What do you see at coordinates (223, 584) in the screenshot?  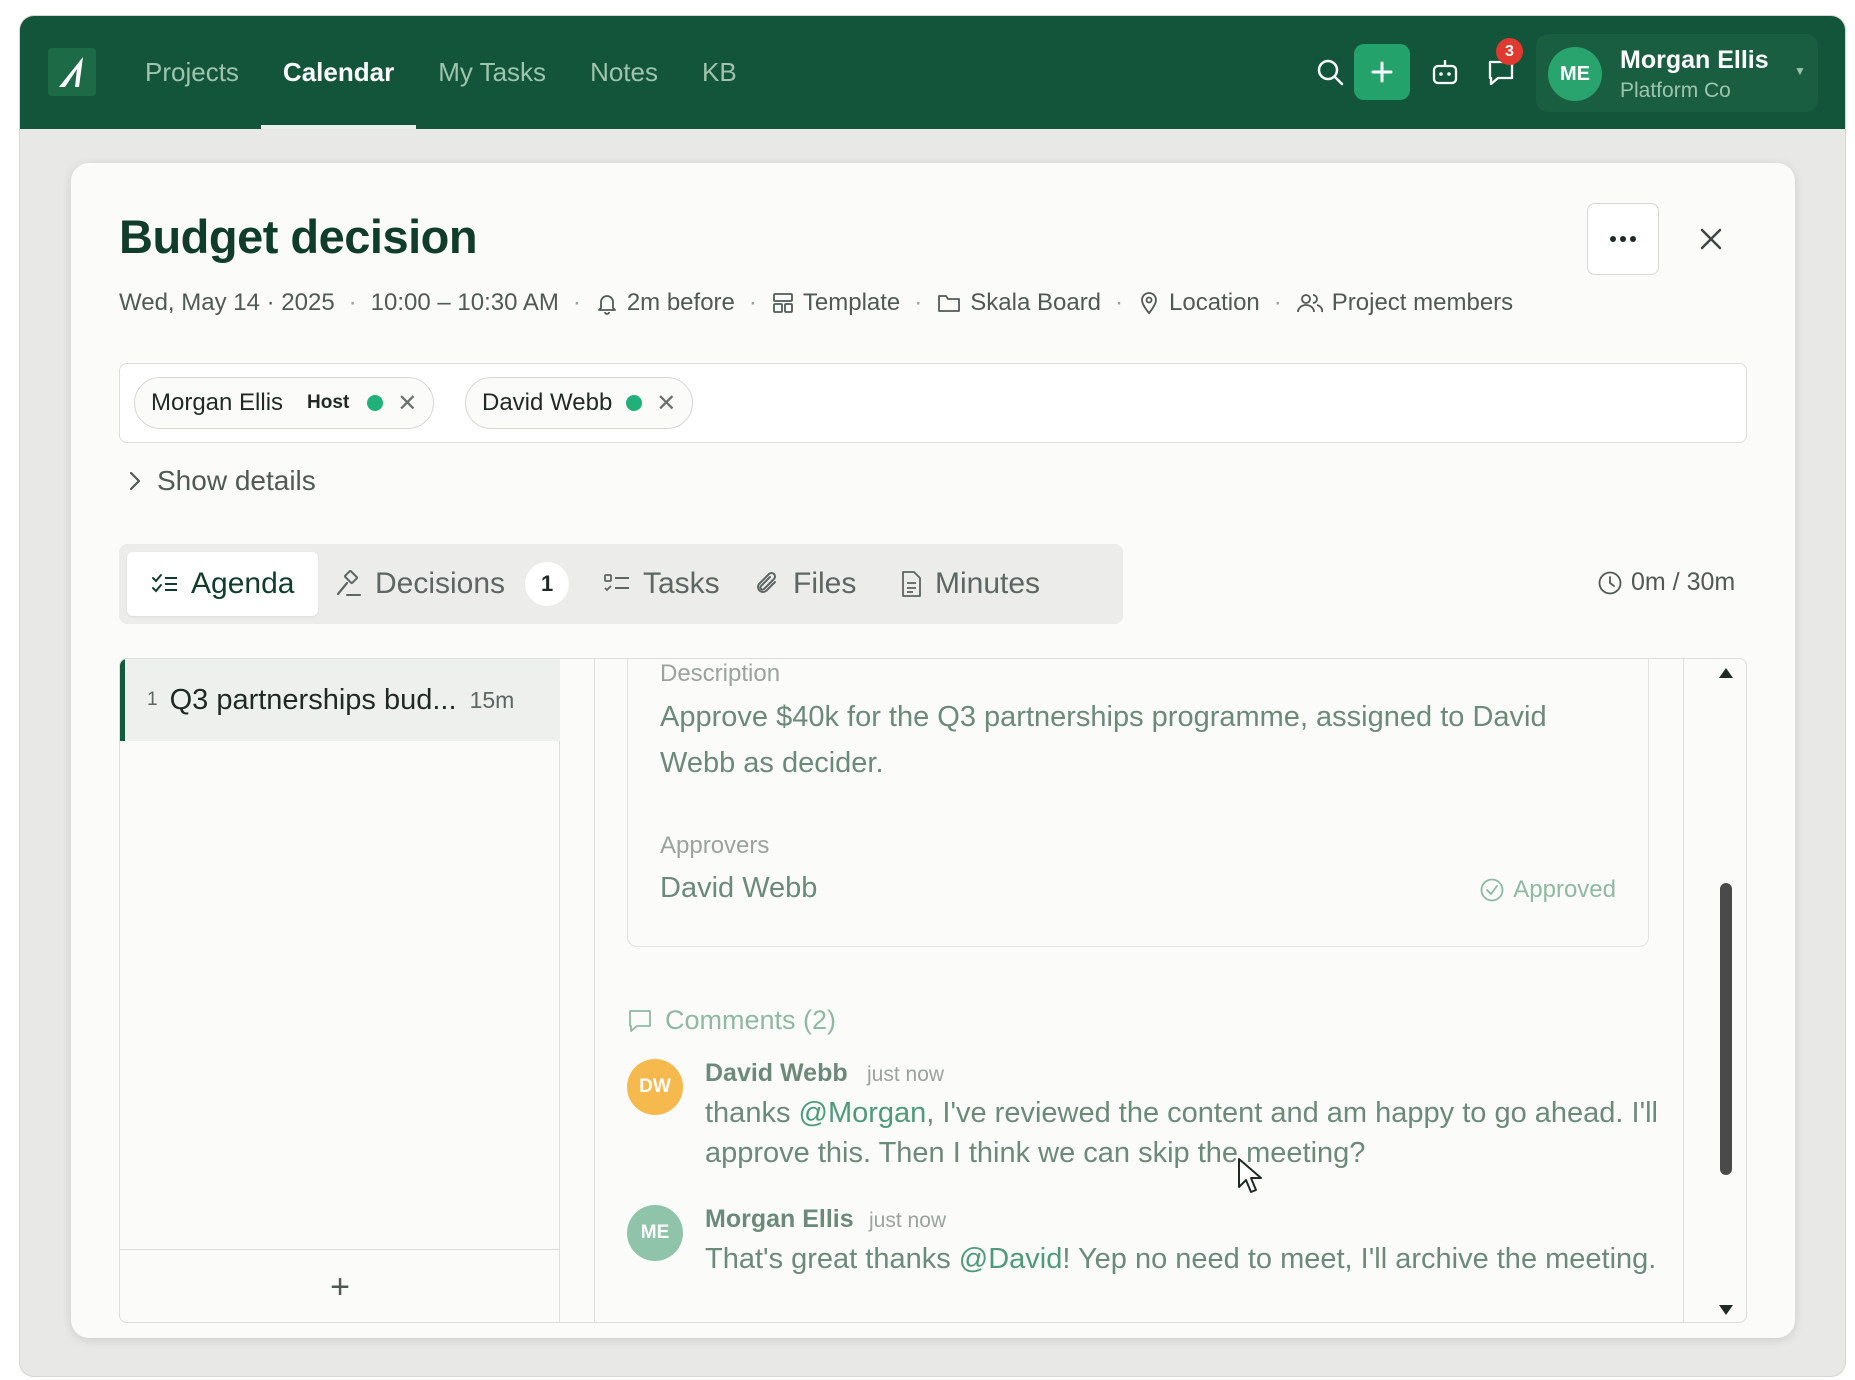 I see `tab-agenda: Agenda` at bounding box center [223, 584].